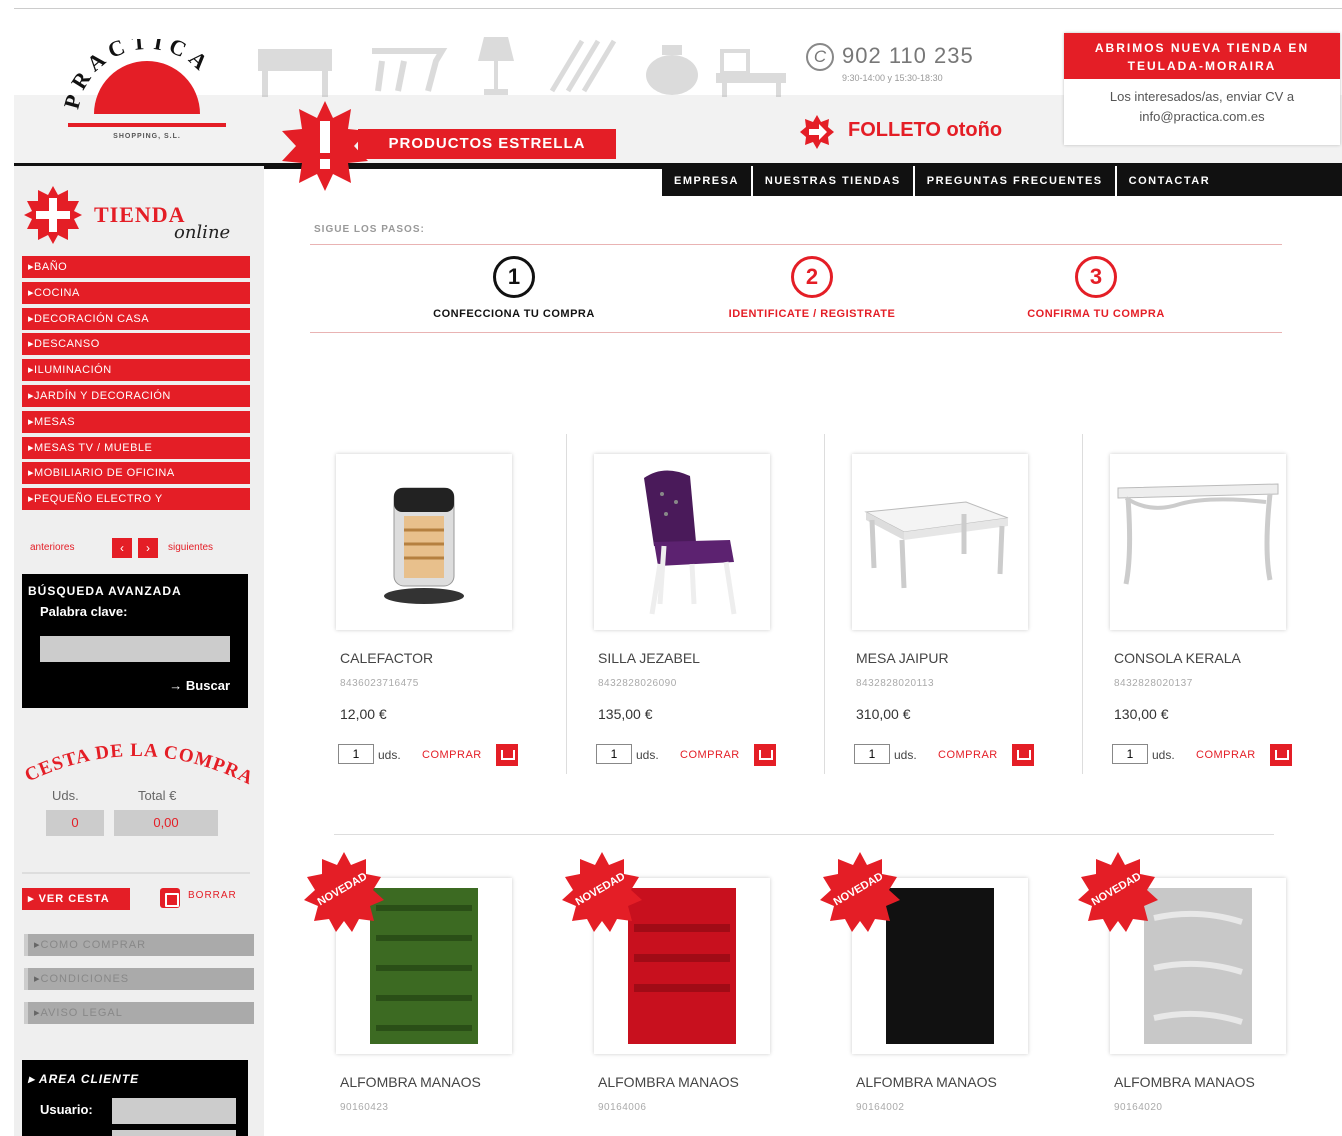  What do you see at coordinates (817, 132) in the screenshot?
I see `arrow-burst-icon` at bounding box center [817, 132].